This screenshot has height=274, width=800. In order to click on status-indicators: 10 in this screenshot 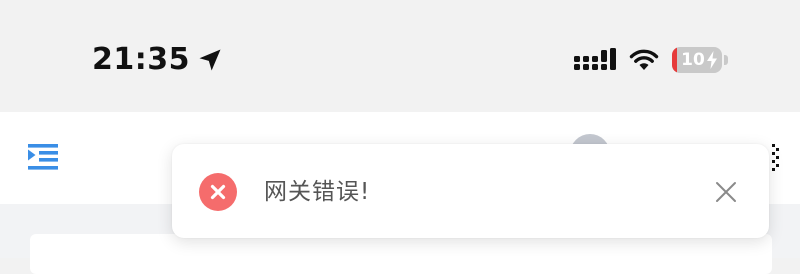, I will do `click(651, 60)`.